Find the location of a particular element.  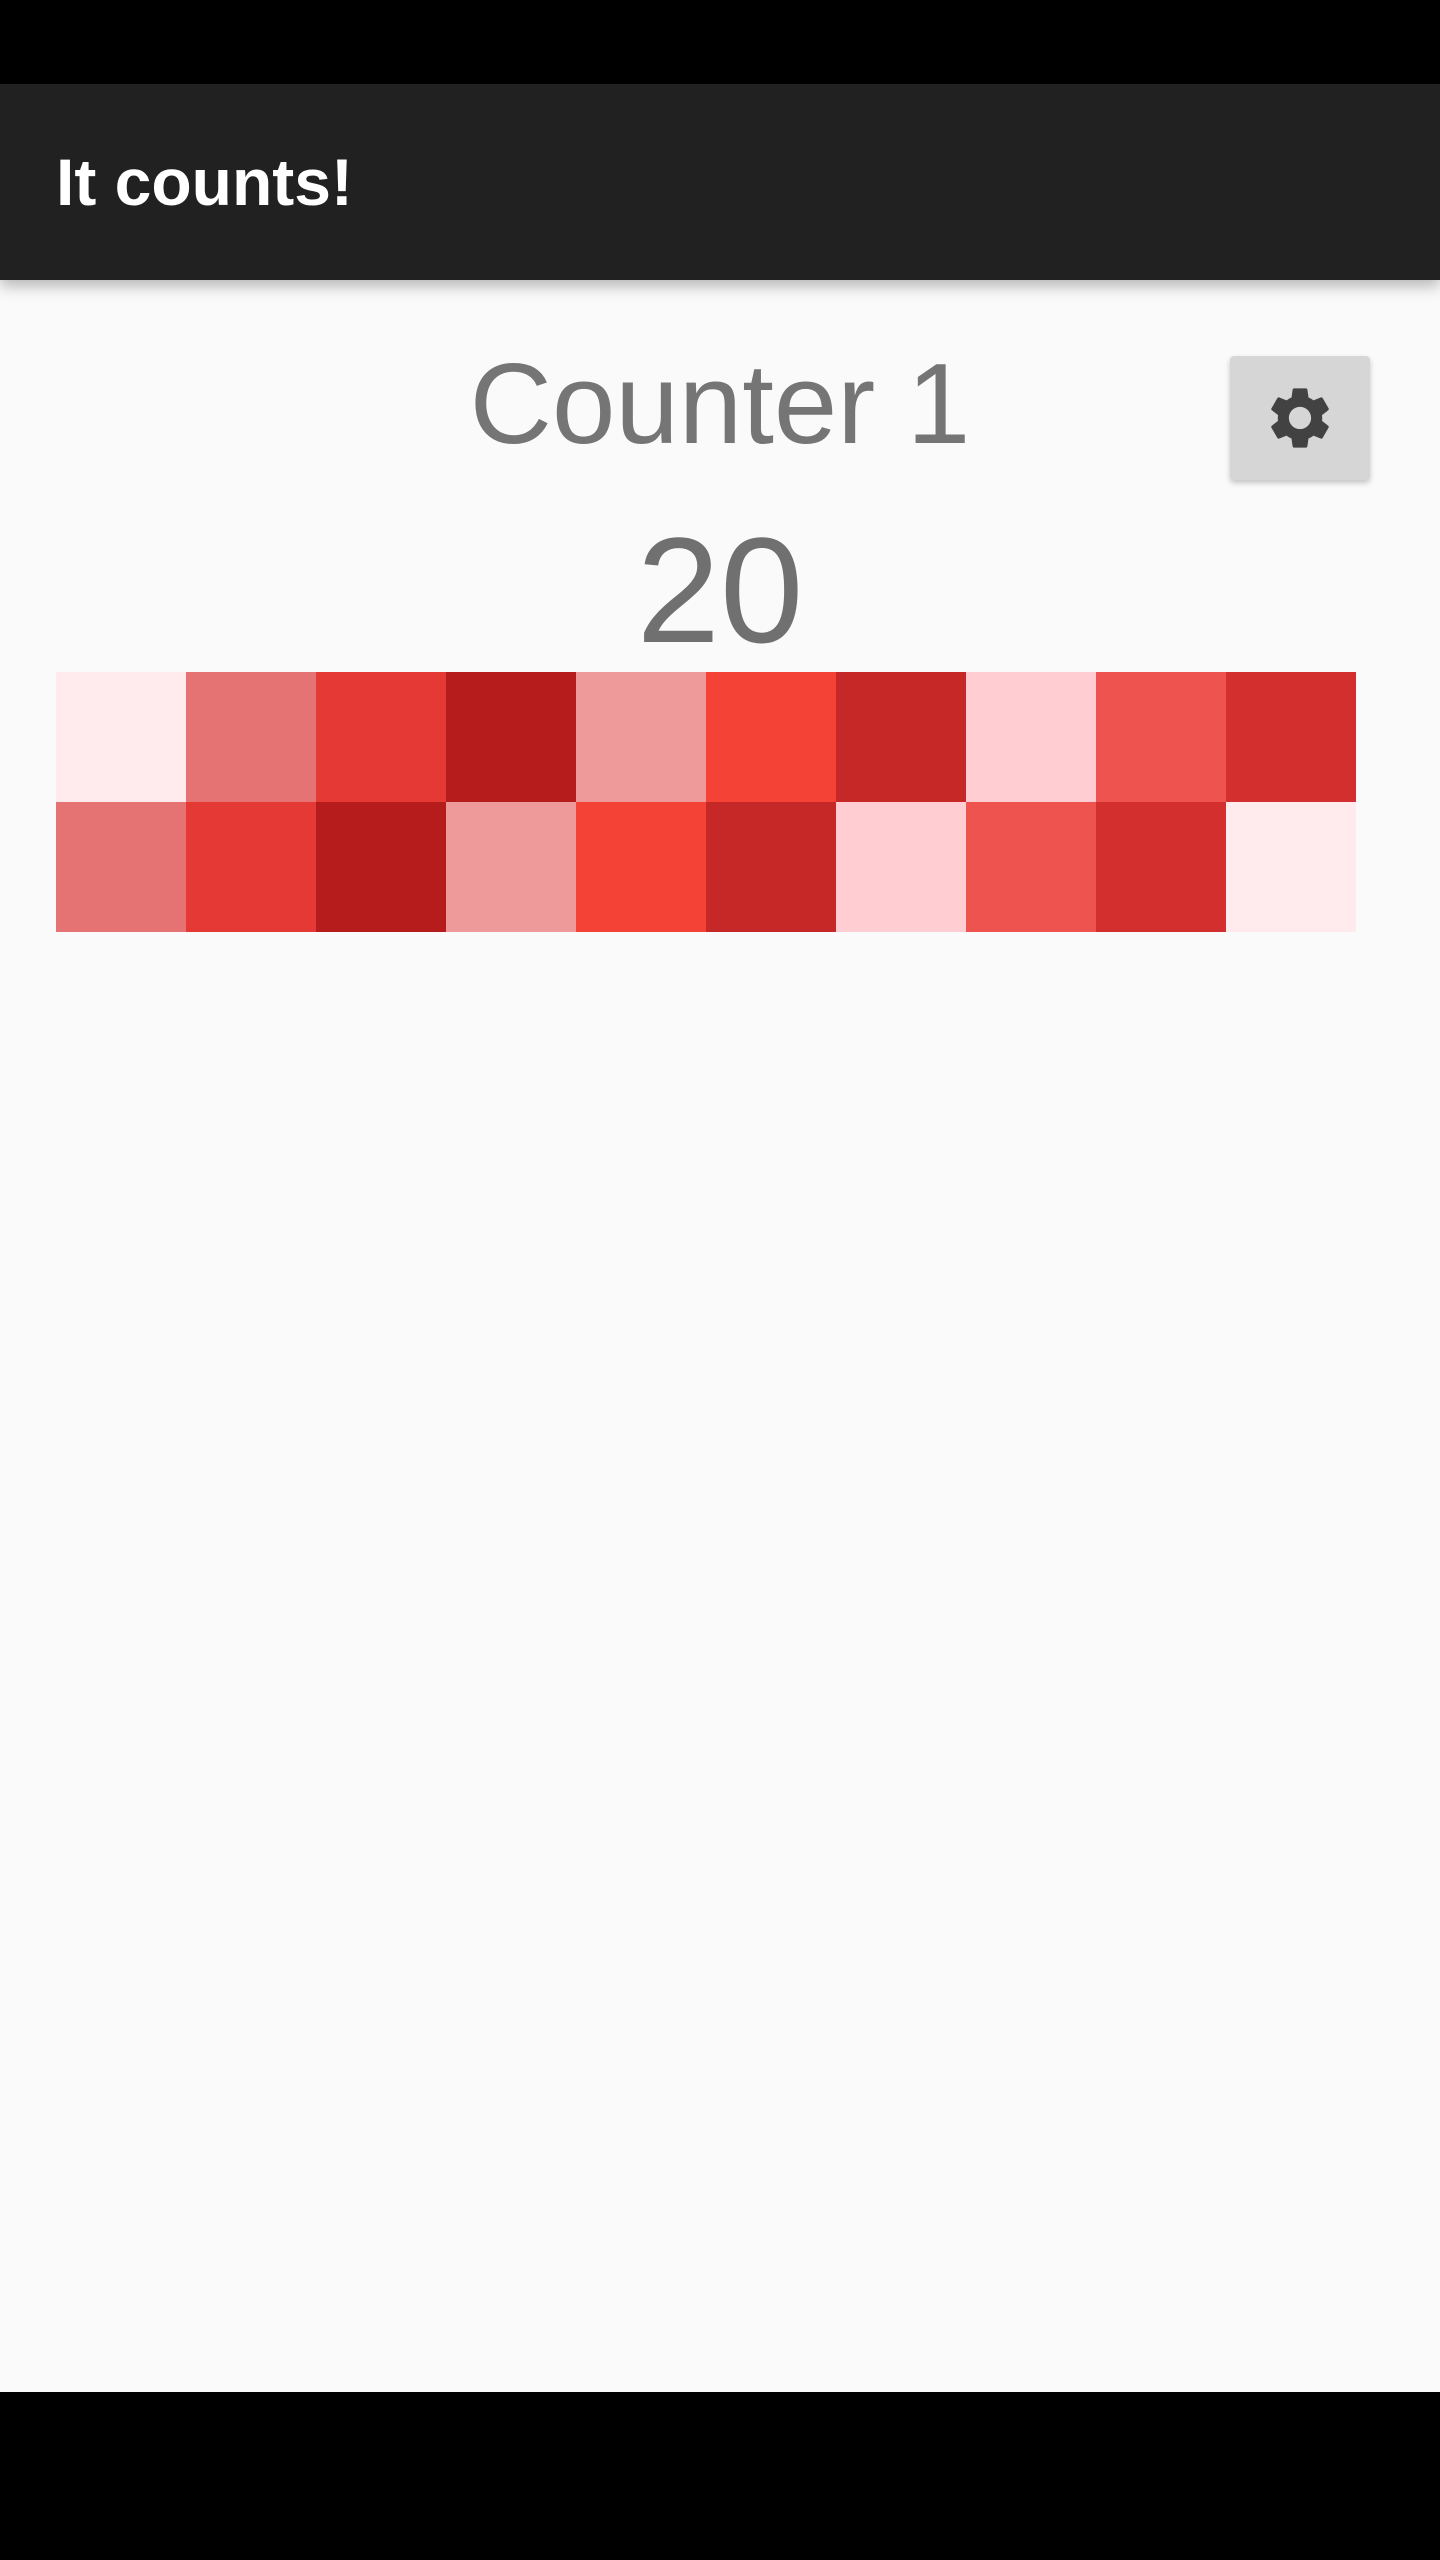

navigation-bar is located at coordinates (720, 2476).